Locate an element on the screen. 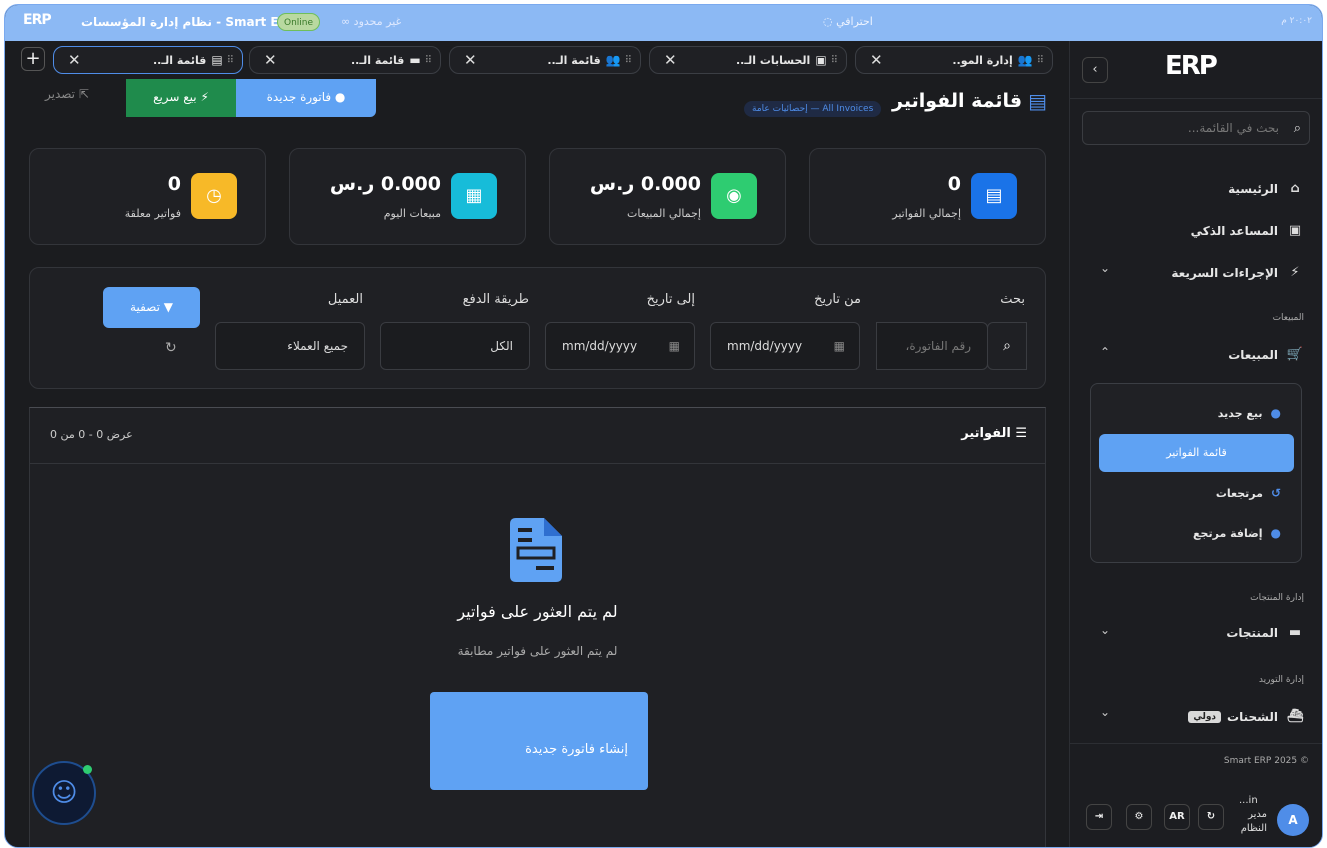 This screenshot has width=1327, height=848. new-invoice-button: ● فاتورة جديدة is located at coordinates (306, 98).